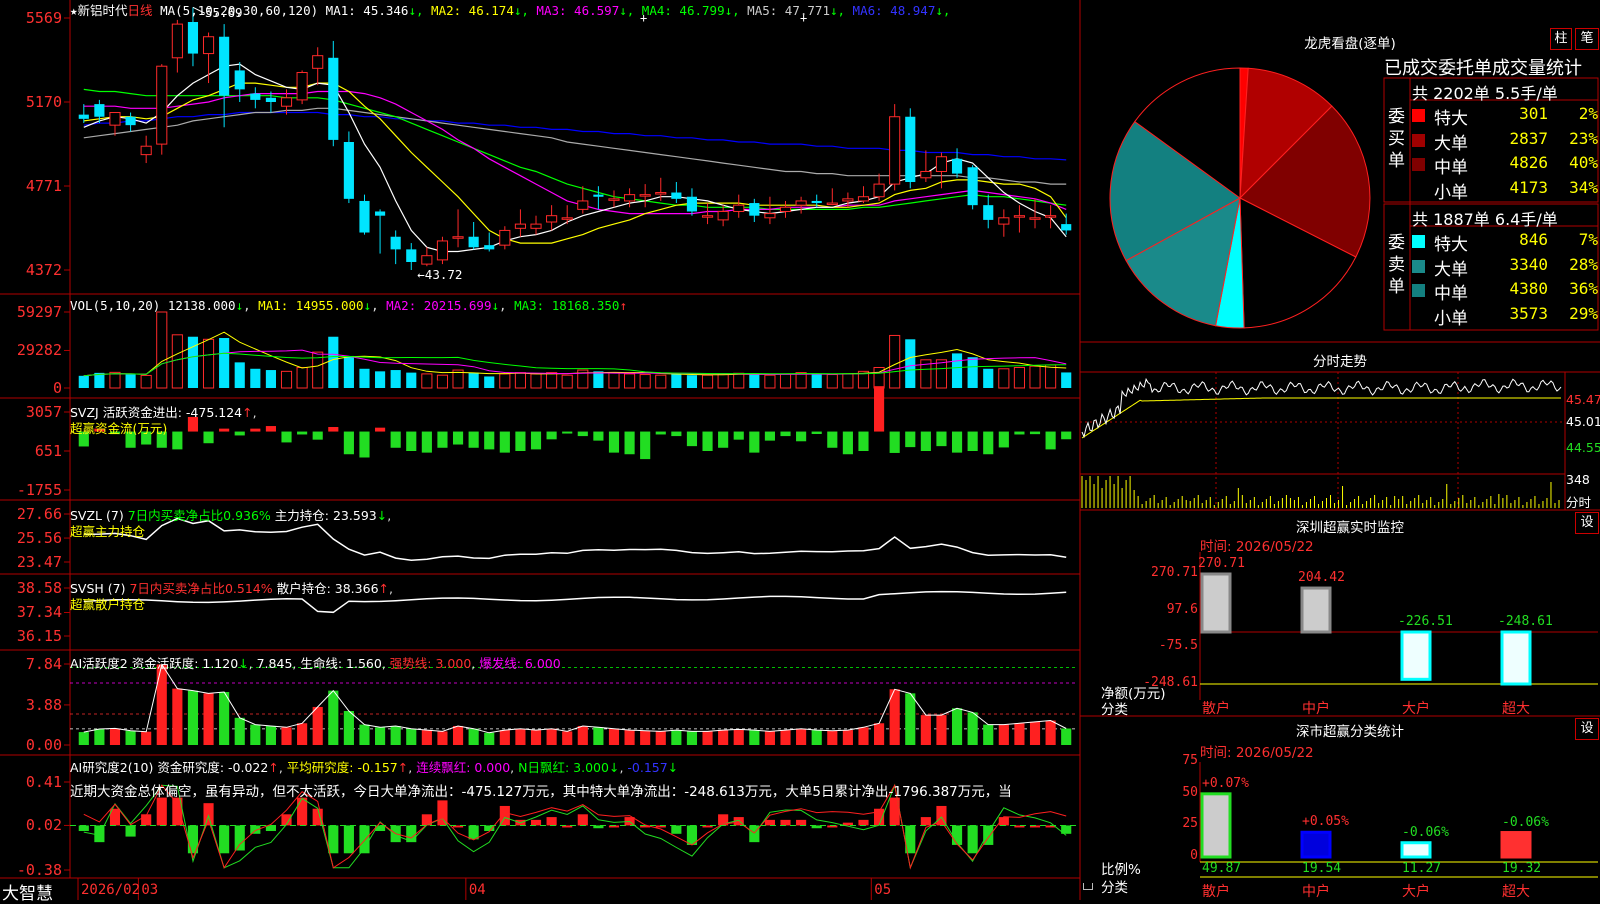 The image size is (1600, 904). I want to click on period-label: 日线, so click(140, 10).